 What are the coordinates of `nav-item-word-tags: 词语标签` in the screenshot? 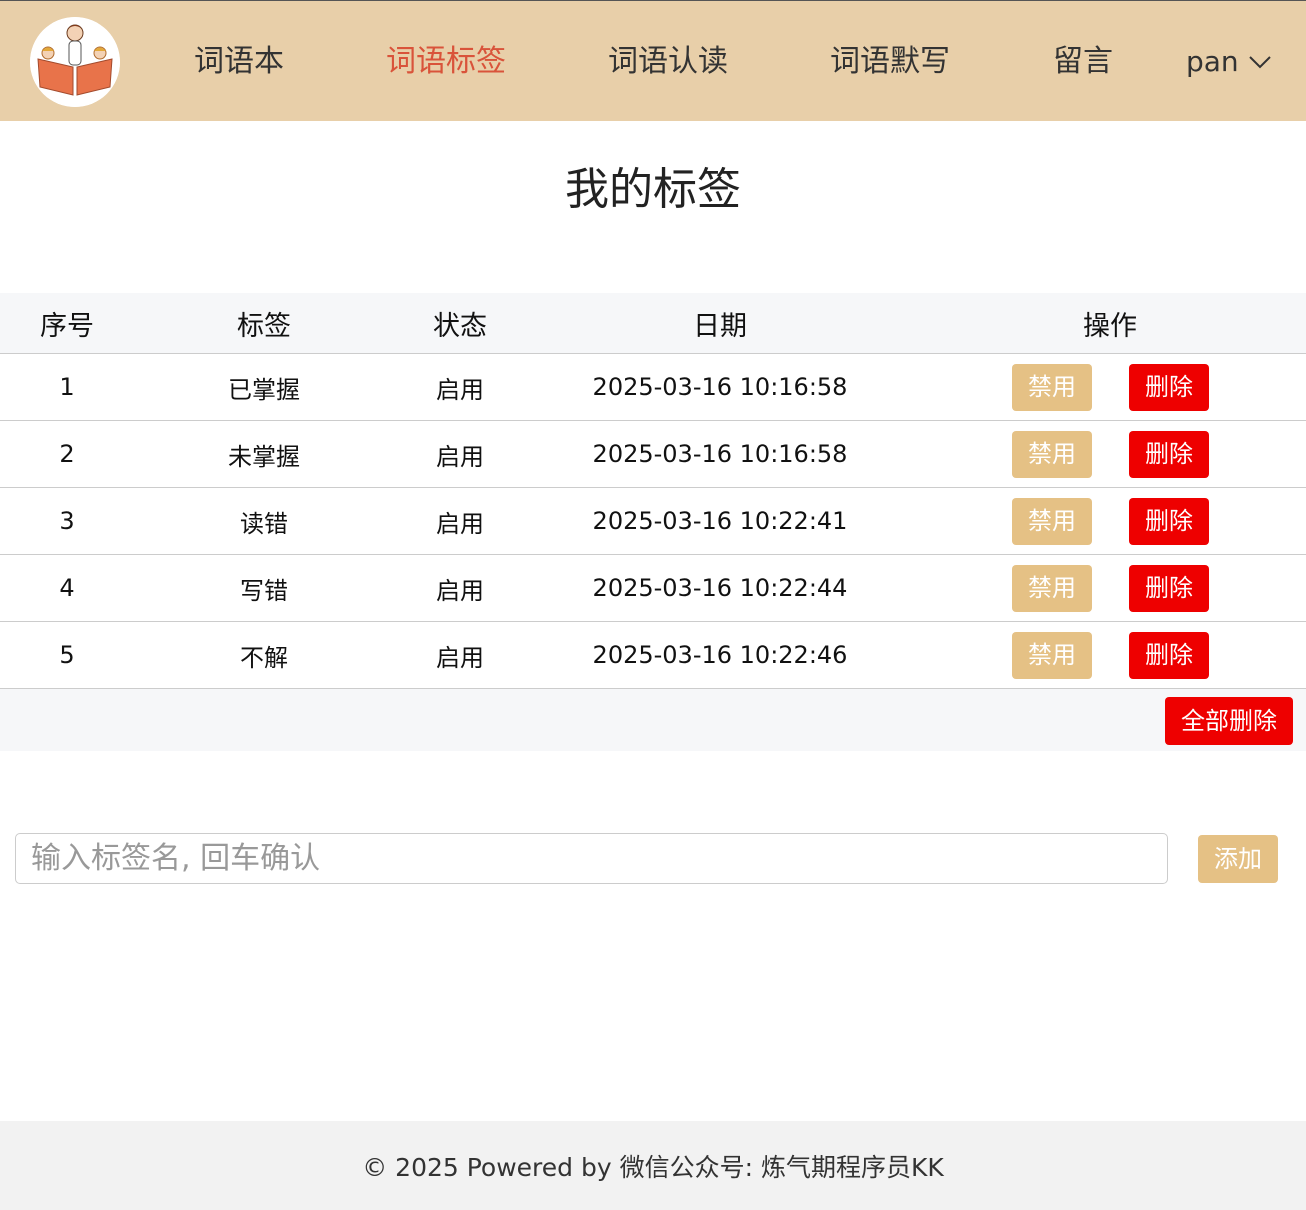 It's located at (446, 62).